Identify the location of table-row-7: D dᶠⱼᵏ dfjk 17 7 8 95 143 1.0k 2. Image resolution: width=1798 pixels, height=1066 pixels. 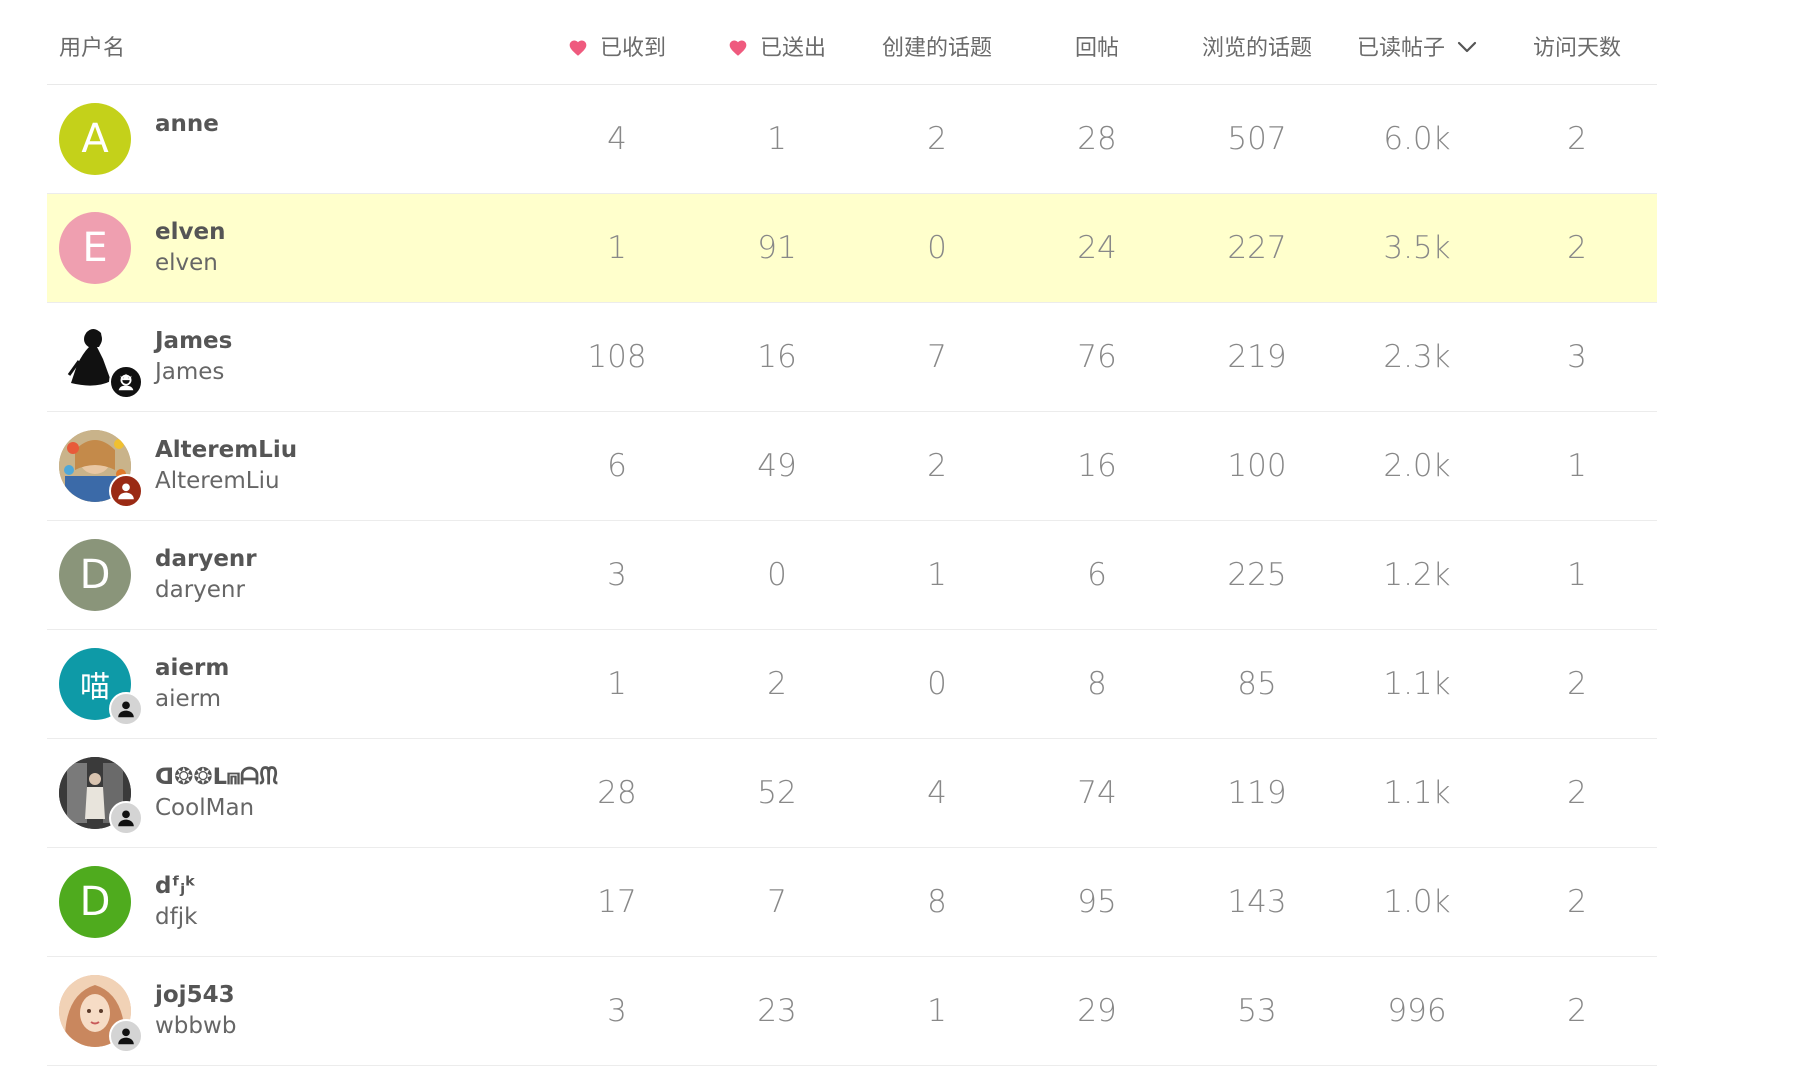
(852, 902).